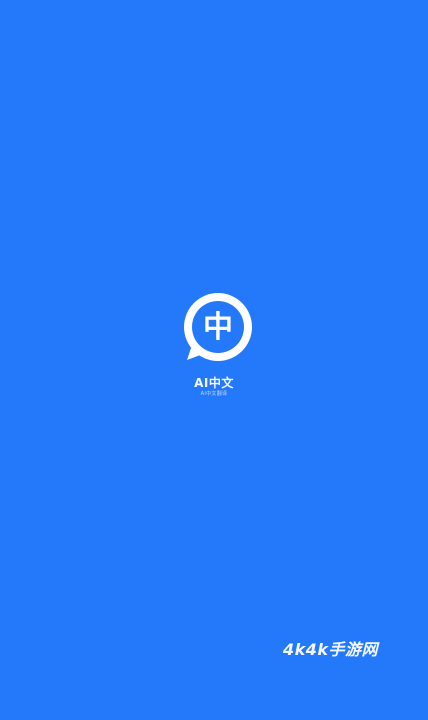 The height and width of the screenshot is (720, 428). I want to click on logo-glyph: 中, so click(218, 327).